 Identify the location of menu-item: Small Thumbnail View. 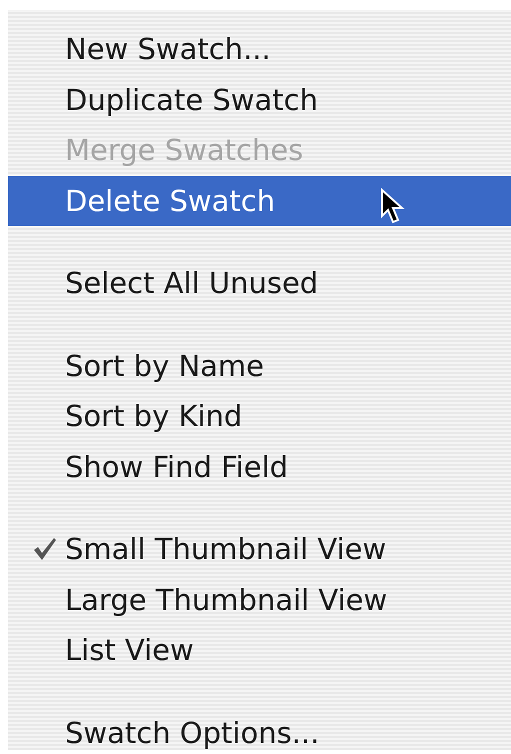
(259, 549).